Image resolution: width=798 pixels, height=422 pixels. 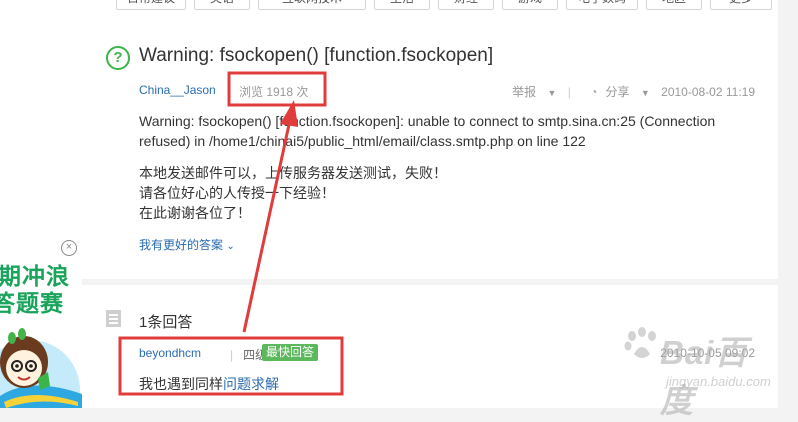 I want to click on views-highlight-box, so click(x=277, y=89).